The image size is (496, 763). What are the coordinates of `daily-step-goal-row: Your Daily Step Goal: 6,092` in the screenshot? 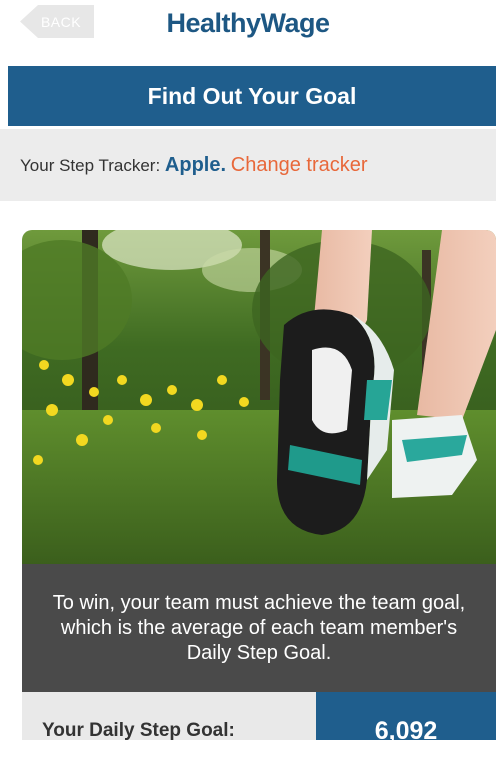 It's located at (259, 716).